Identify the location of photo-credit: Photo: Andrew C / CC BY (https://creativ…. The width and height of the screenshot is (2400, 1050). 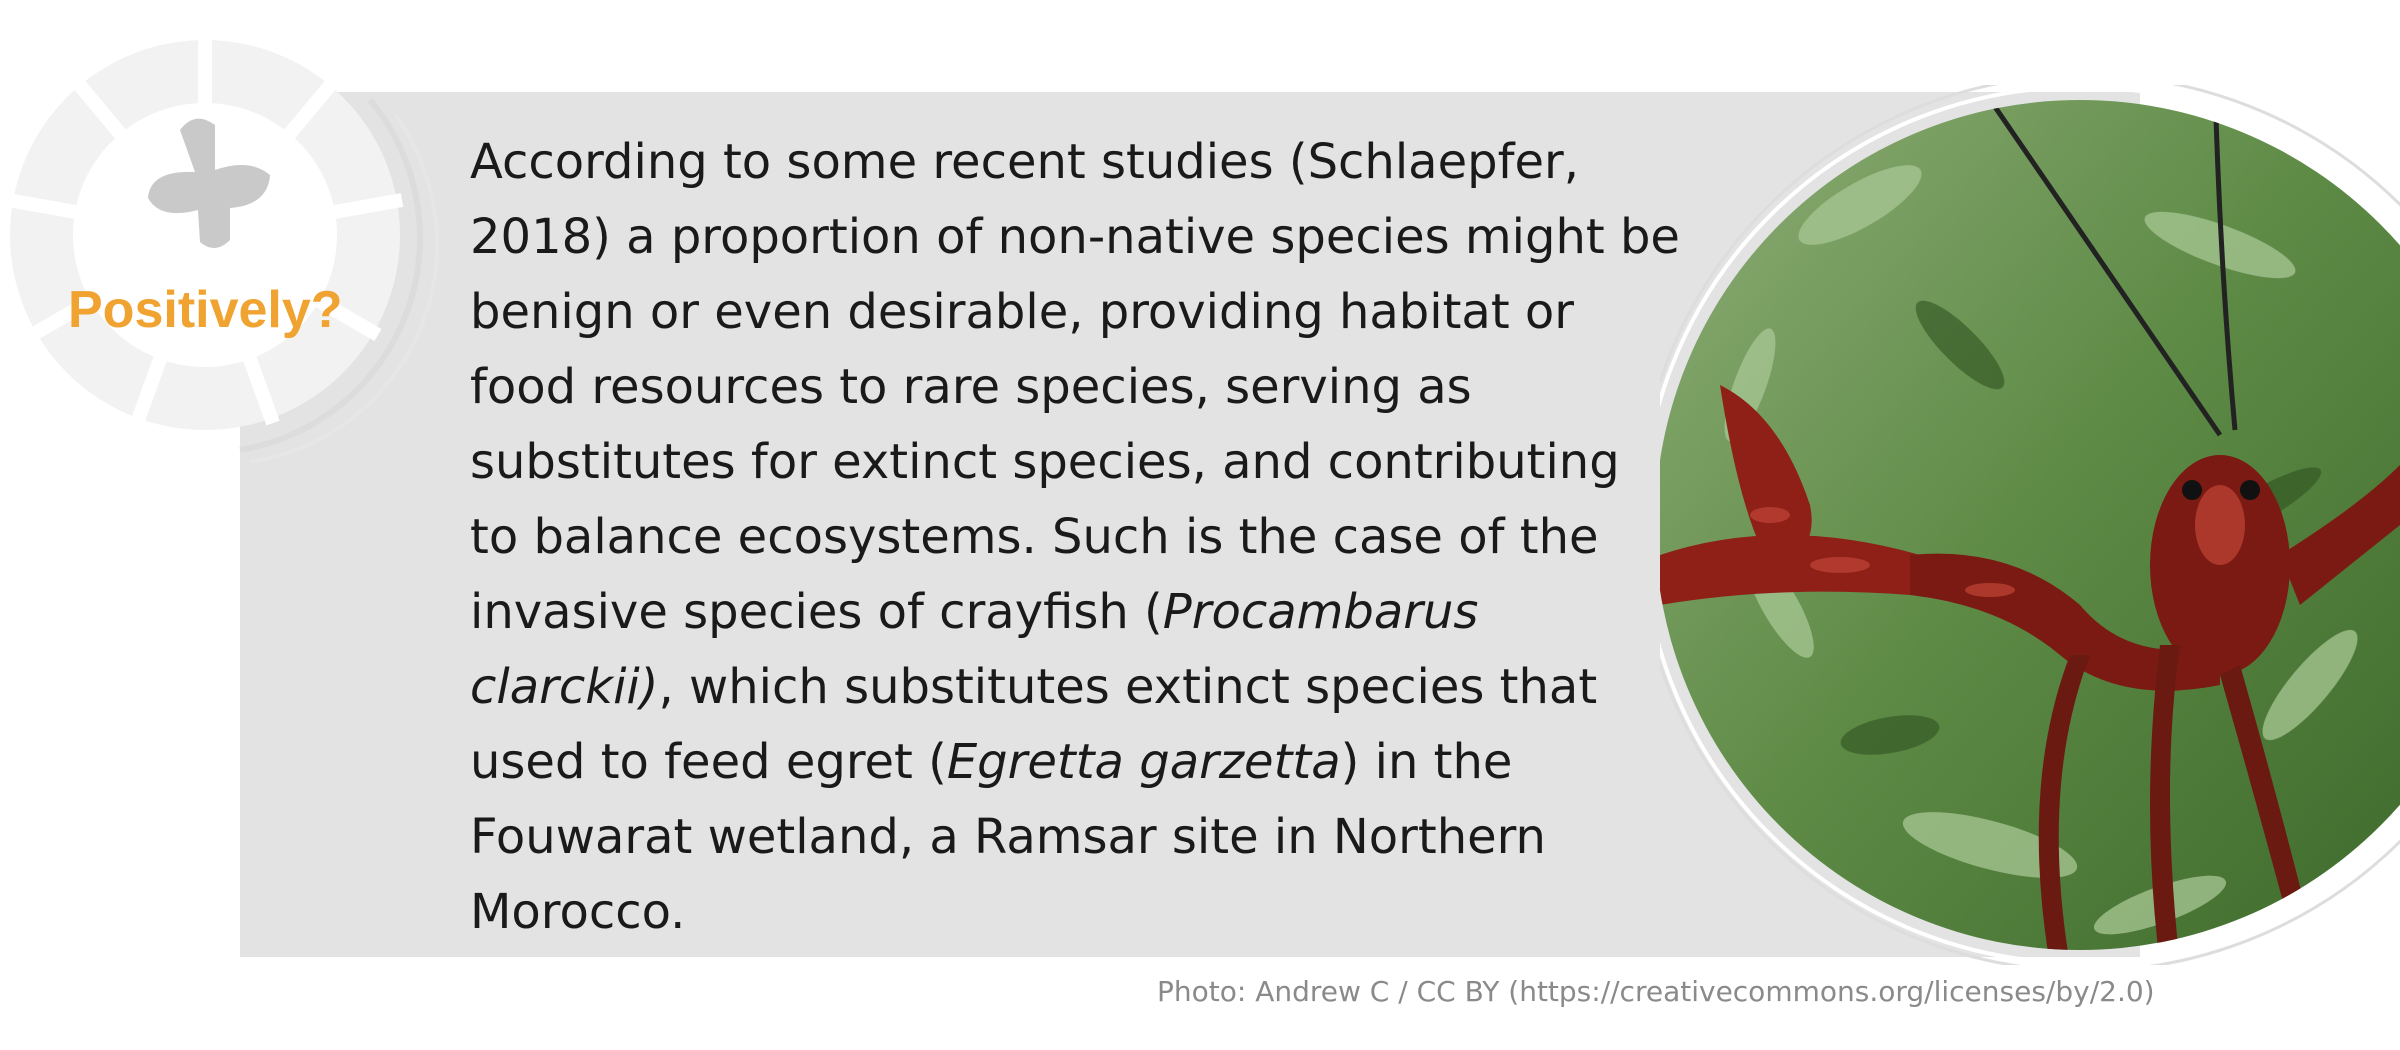
(1656, 991).